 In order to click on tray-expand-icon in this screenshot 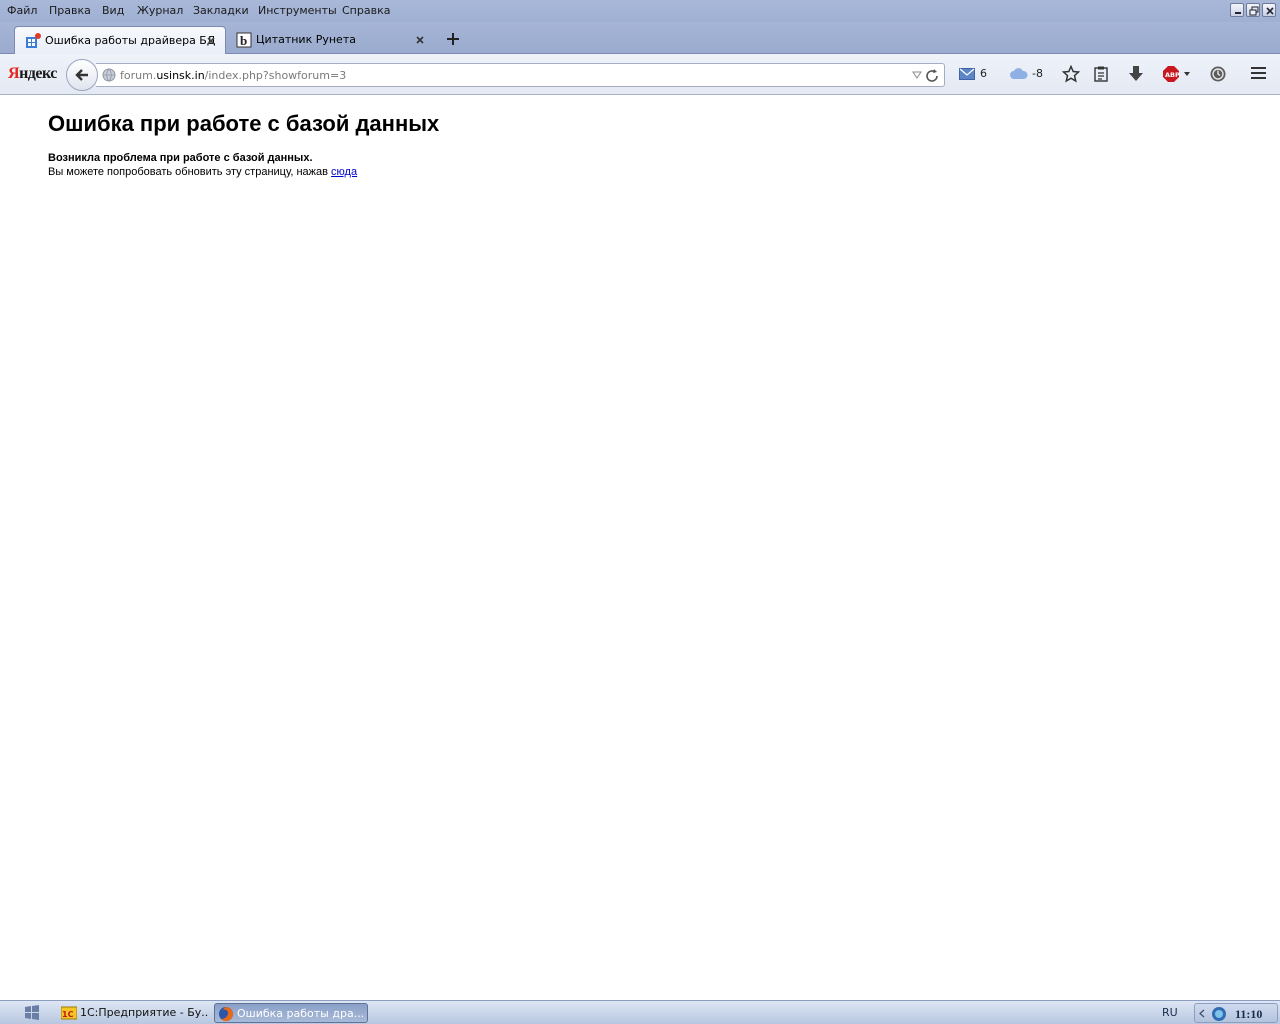, I will do `click(1202, 1013)`.